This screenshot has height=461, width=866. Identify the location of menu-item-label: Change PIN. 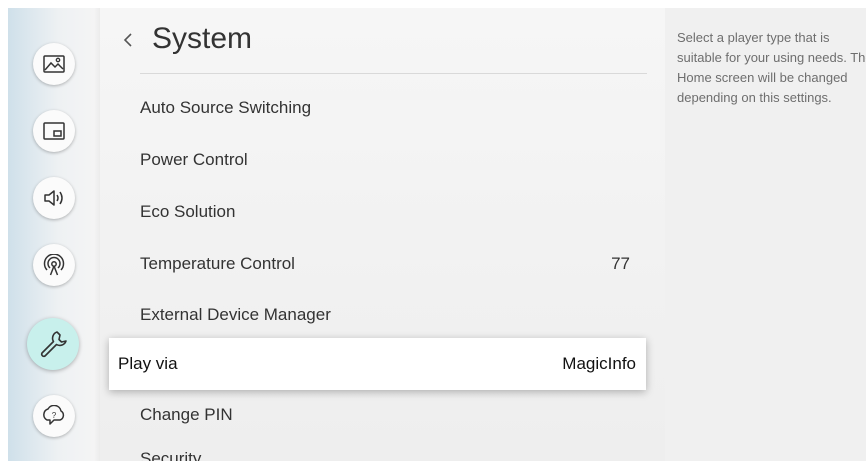
(186, 414).